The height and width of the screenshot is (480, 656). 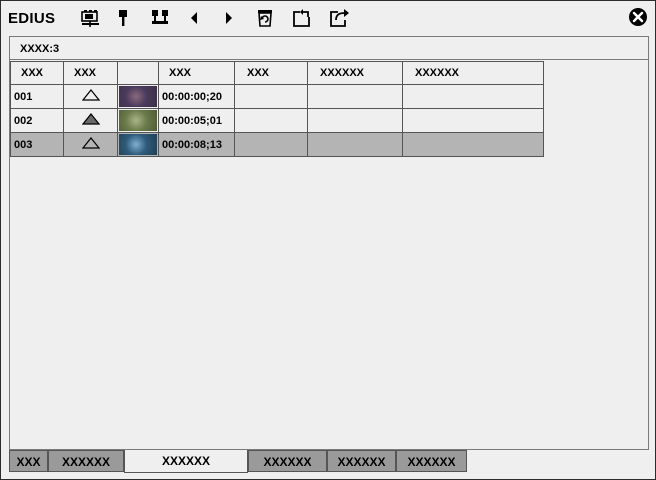 I want to click on refresh-icon, so click(x=265, y=18).